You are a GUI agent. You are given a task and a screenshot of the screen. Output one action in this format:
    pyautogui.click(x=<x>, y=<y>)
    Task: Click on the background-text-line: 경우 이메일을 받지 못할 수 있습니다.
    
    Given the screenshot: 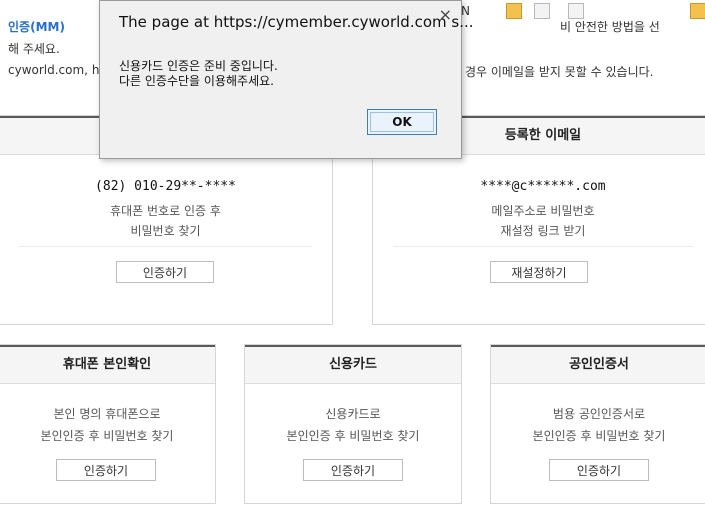 What is the action you would take?
    pyautogui.click(x=559, y=72)
    